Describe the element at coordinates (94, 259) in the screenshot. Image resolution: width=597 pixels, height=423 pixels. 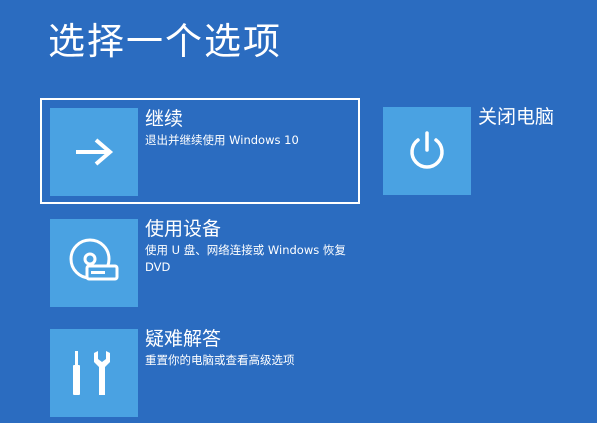
I see `disc-drive-icon` at that location.